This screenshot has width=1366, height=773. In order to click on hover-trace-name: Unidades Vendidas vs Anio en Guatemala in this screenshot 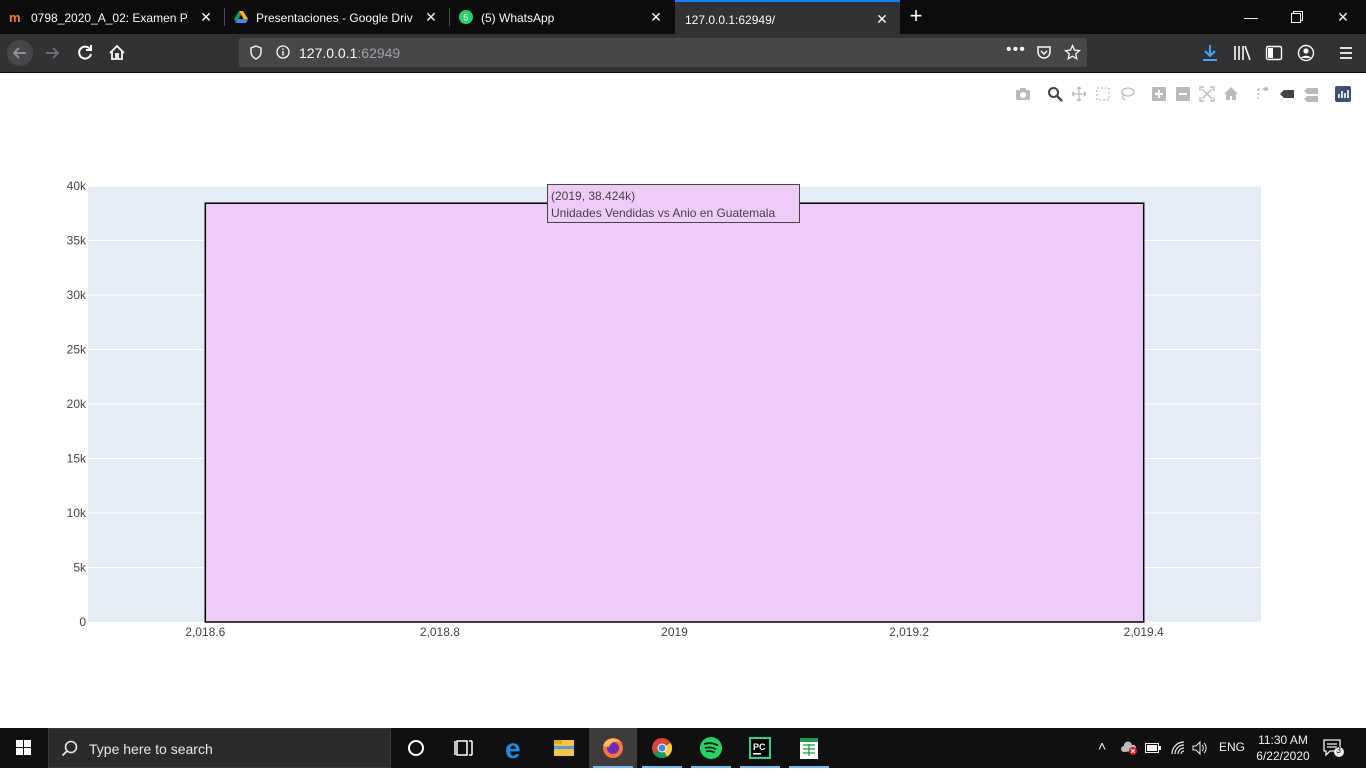, I will do `click(663, 213)`.